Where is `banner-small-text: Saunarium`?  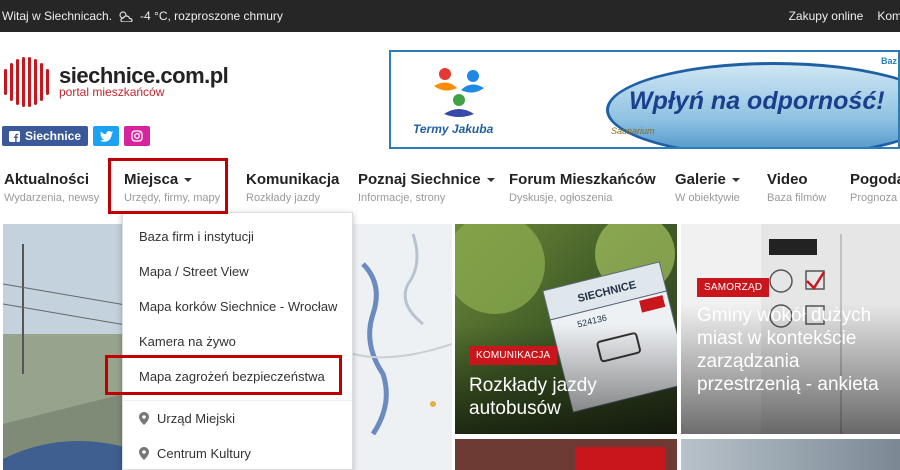
banner-small-text: Saunarium is located at coordinates (633, 131).